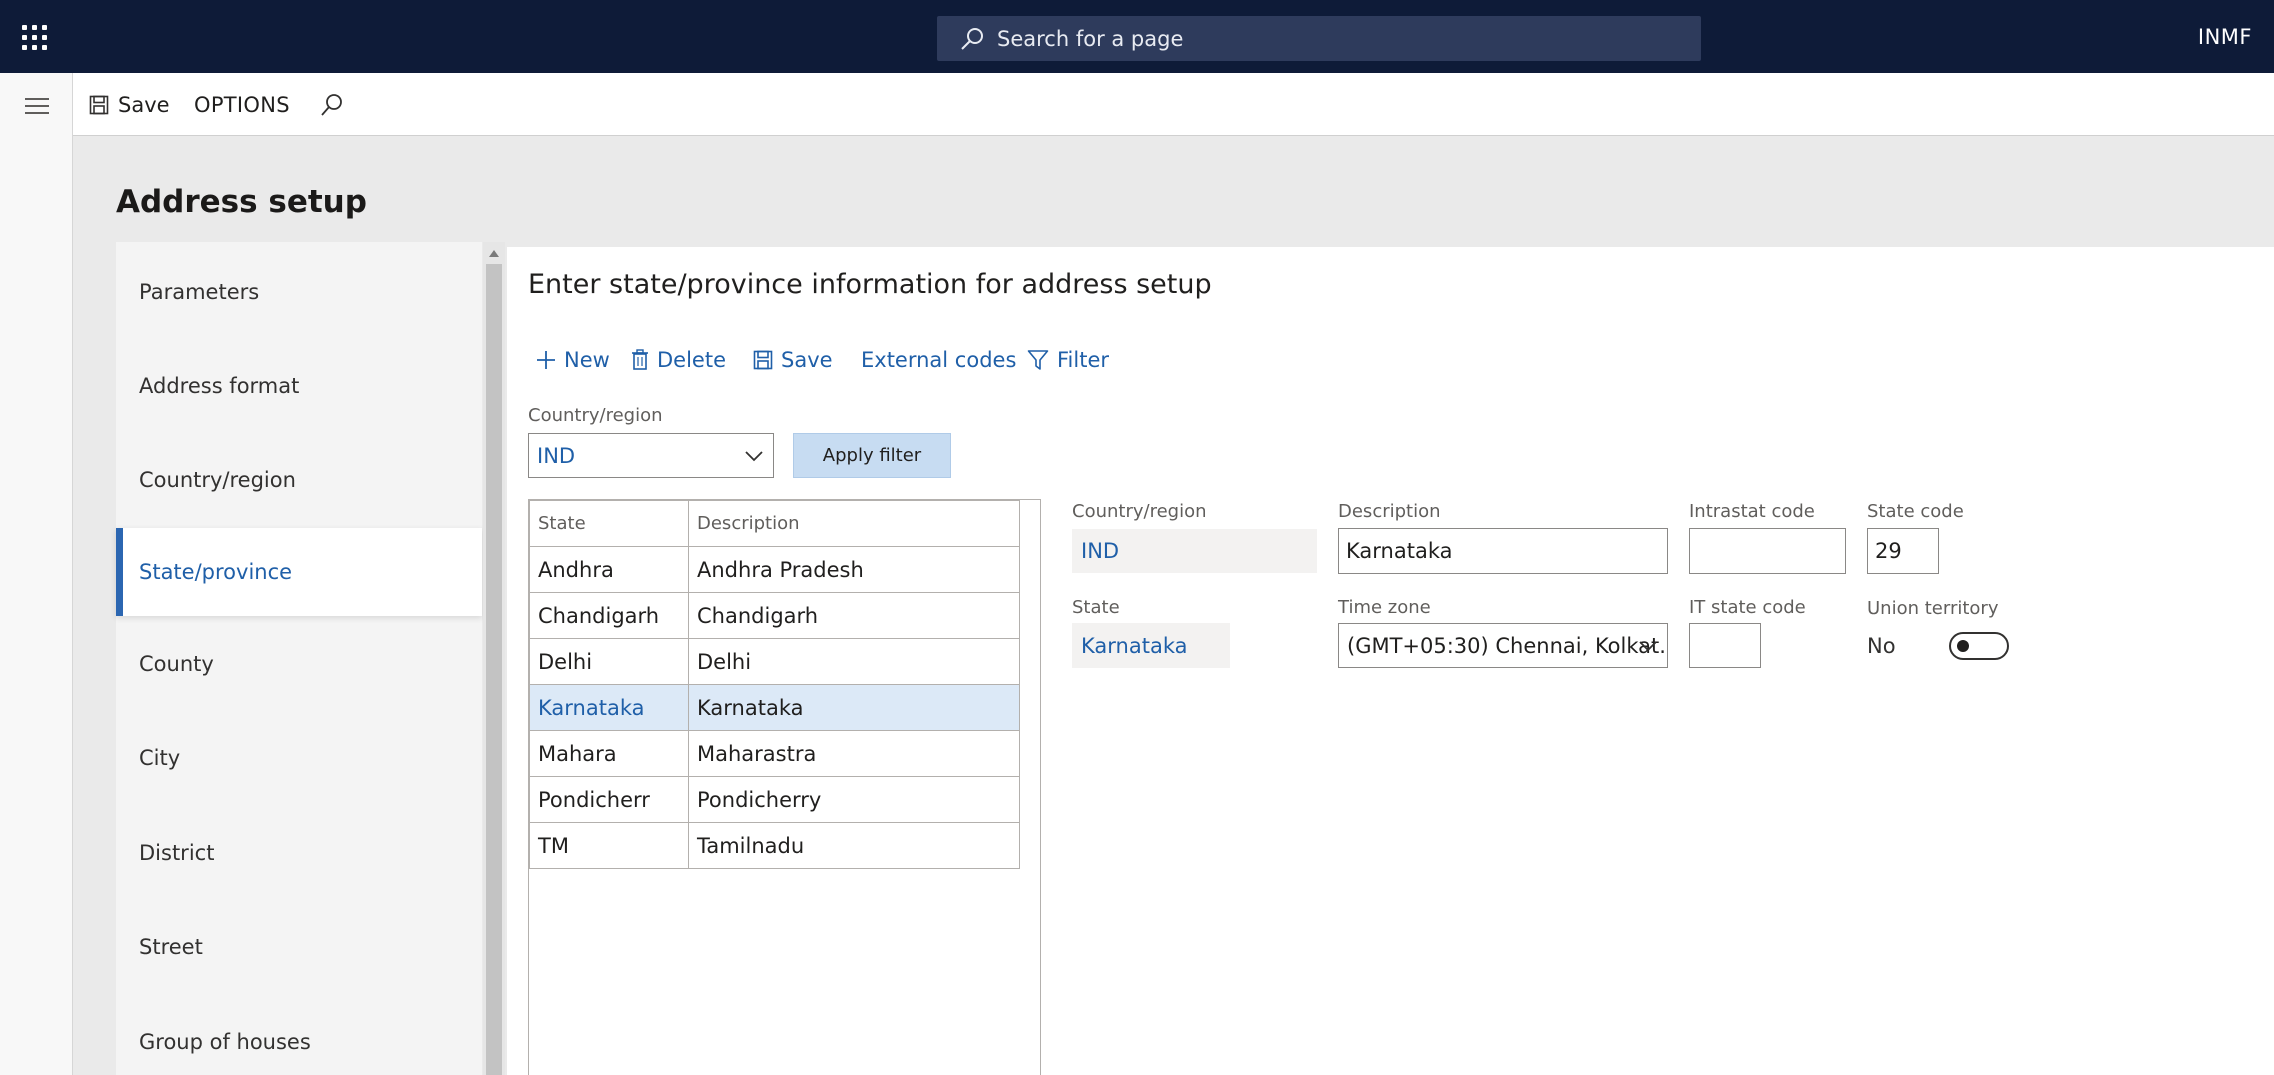  Describe the element at coordinates (299, 480) in the screenshot. I see `nav-item-country-region: Country/region` at that location.